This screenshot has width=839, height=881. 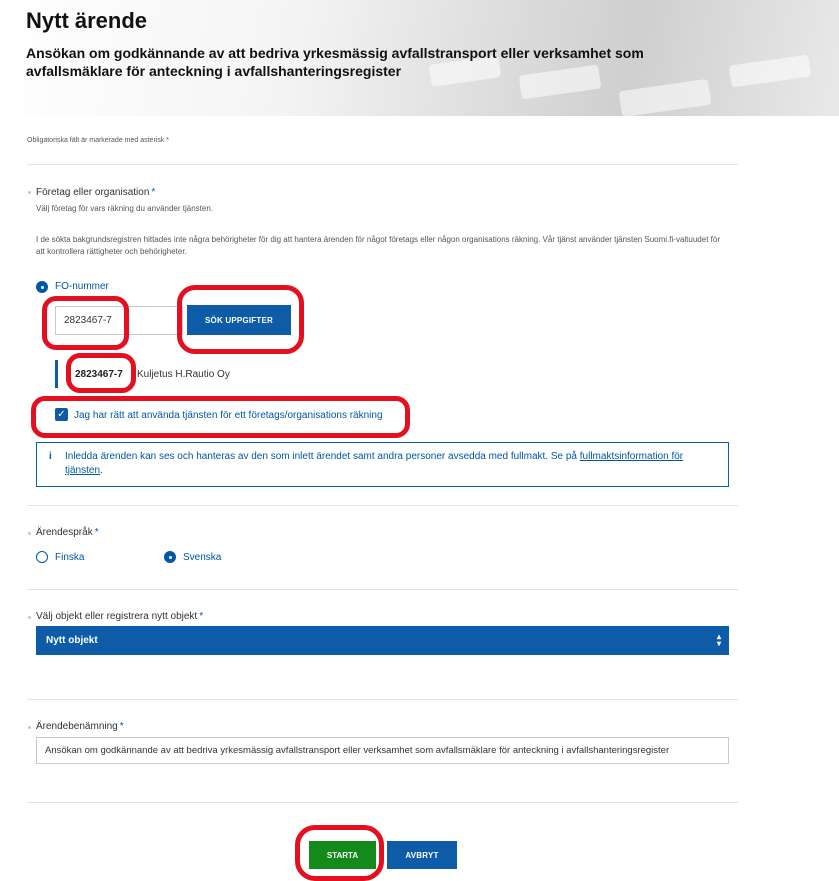 What do you see at coordinates (80, 726) in the screenshot?
I see `case-name-label: Ärendebenämning *` at bounding box center [80, 726].